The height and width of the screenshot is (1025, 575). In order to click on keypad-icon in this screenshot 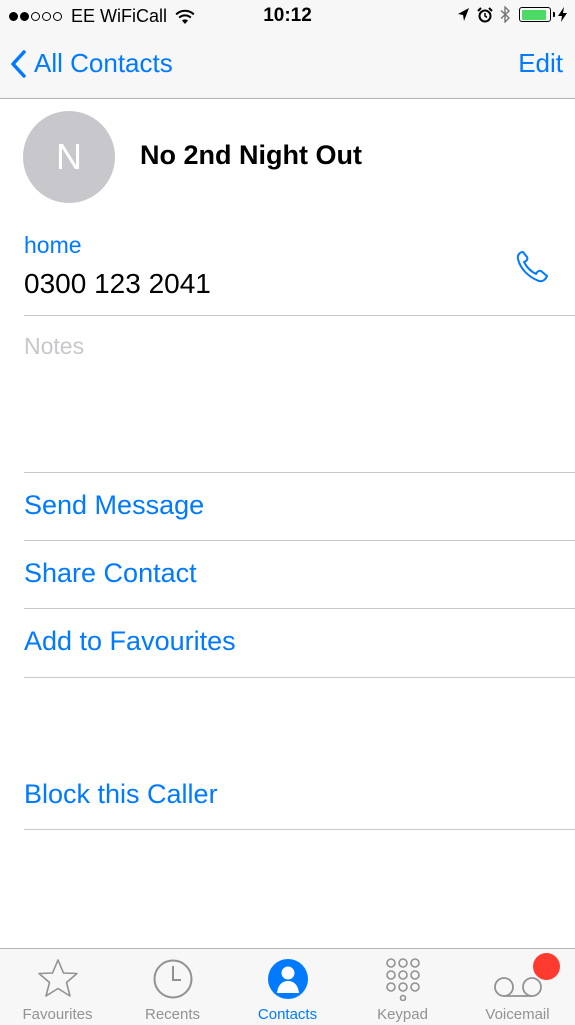, I will do `click(402, 979)`.